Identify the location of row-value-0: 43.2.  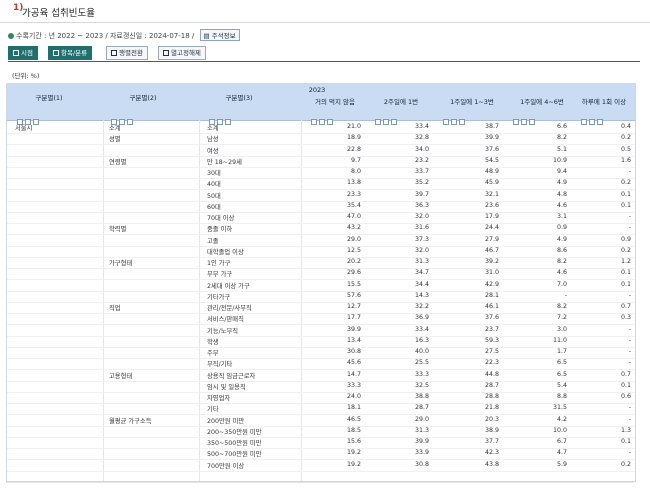
(353, 228).